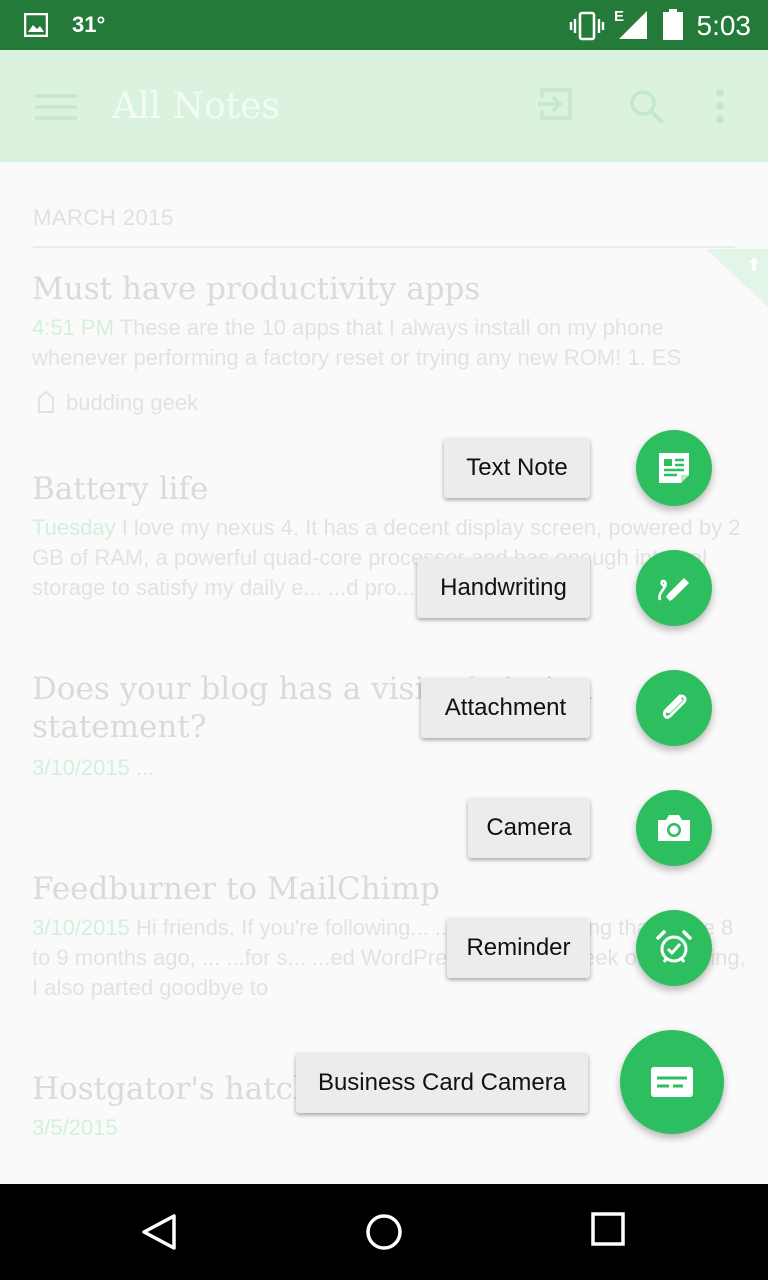  I want to click on business-card-camera-button, so click(672, 1082).